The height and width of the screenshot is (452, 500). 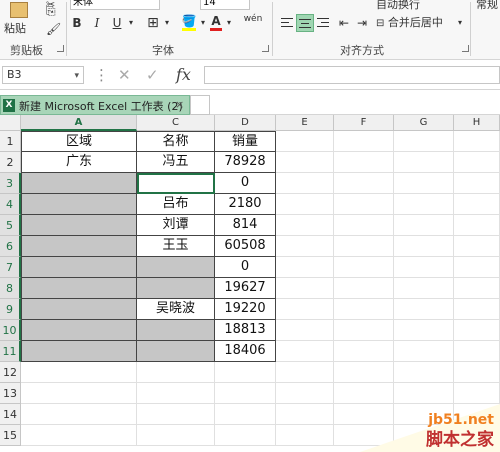 I want to click on font-launcher-icon, so click(x=265, y=48).